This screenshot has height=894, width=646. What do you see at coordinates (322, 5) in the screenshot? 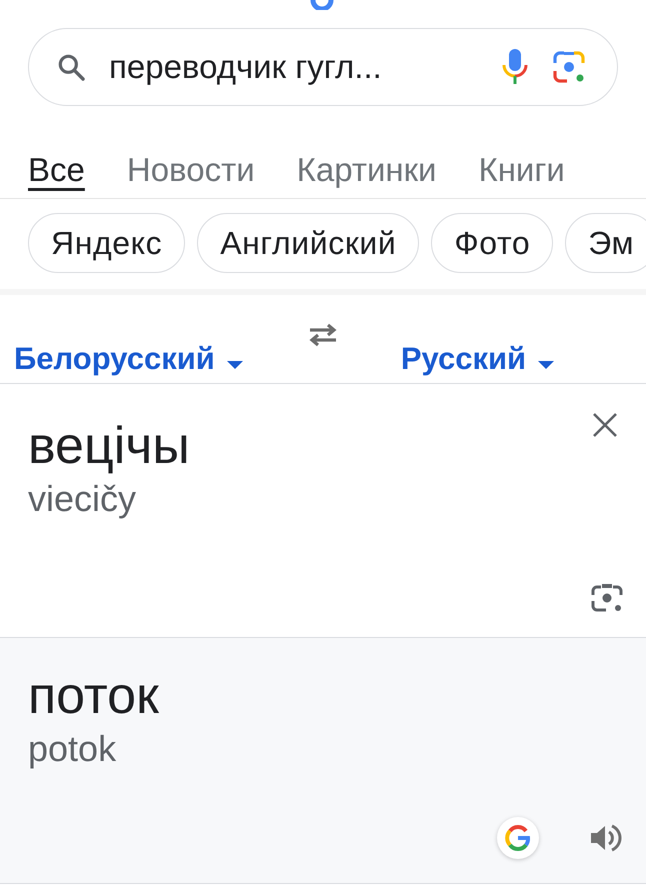
I see `loading-icon` at bounding box center [322, 5].